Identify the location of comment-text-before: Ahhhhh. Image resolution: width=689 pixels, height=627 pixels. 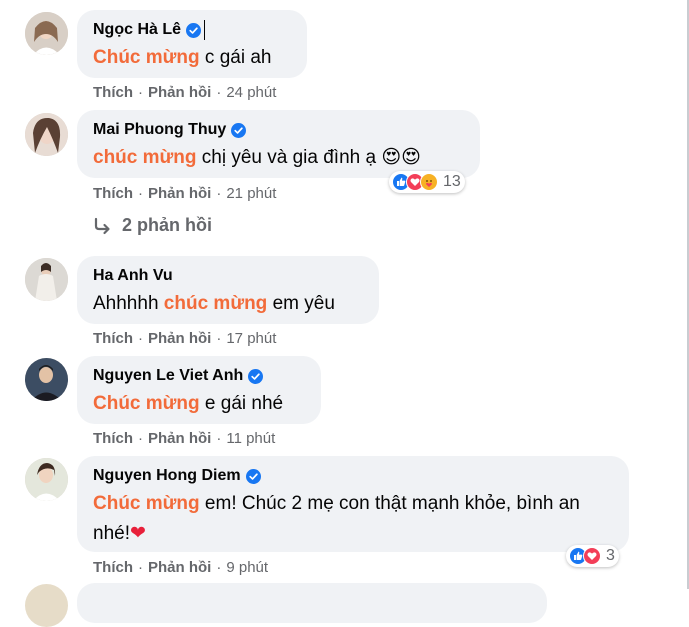
(128, 303).